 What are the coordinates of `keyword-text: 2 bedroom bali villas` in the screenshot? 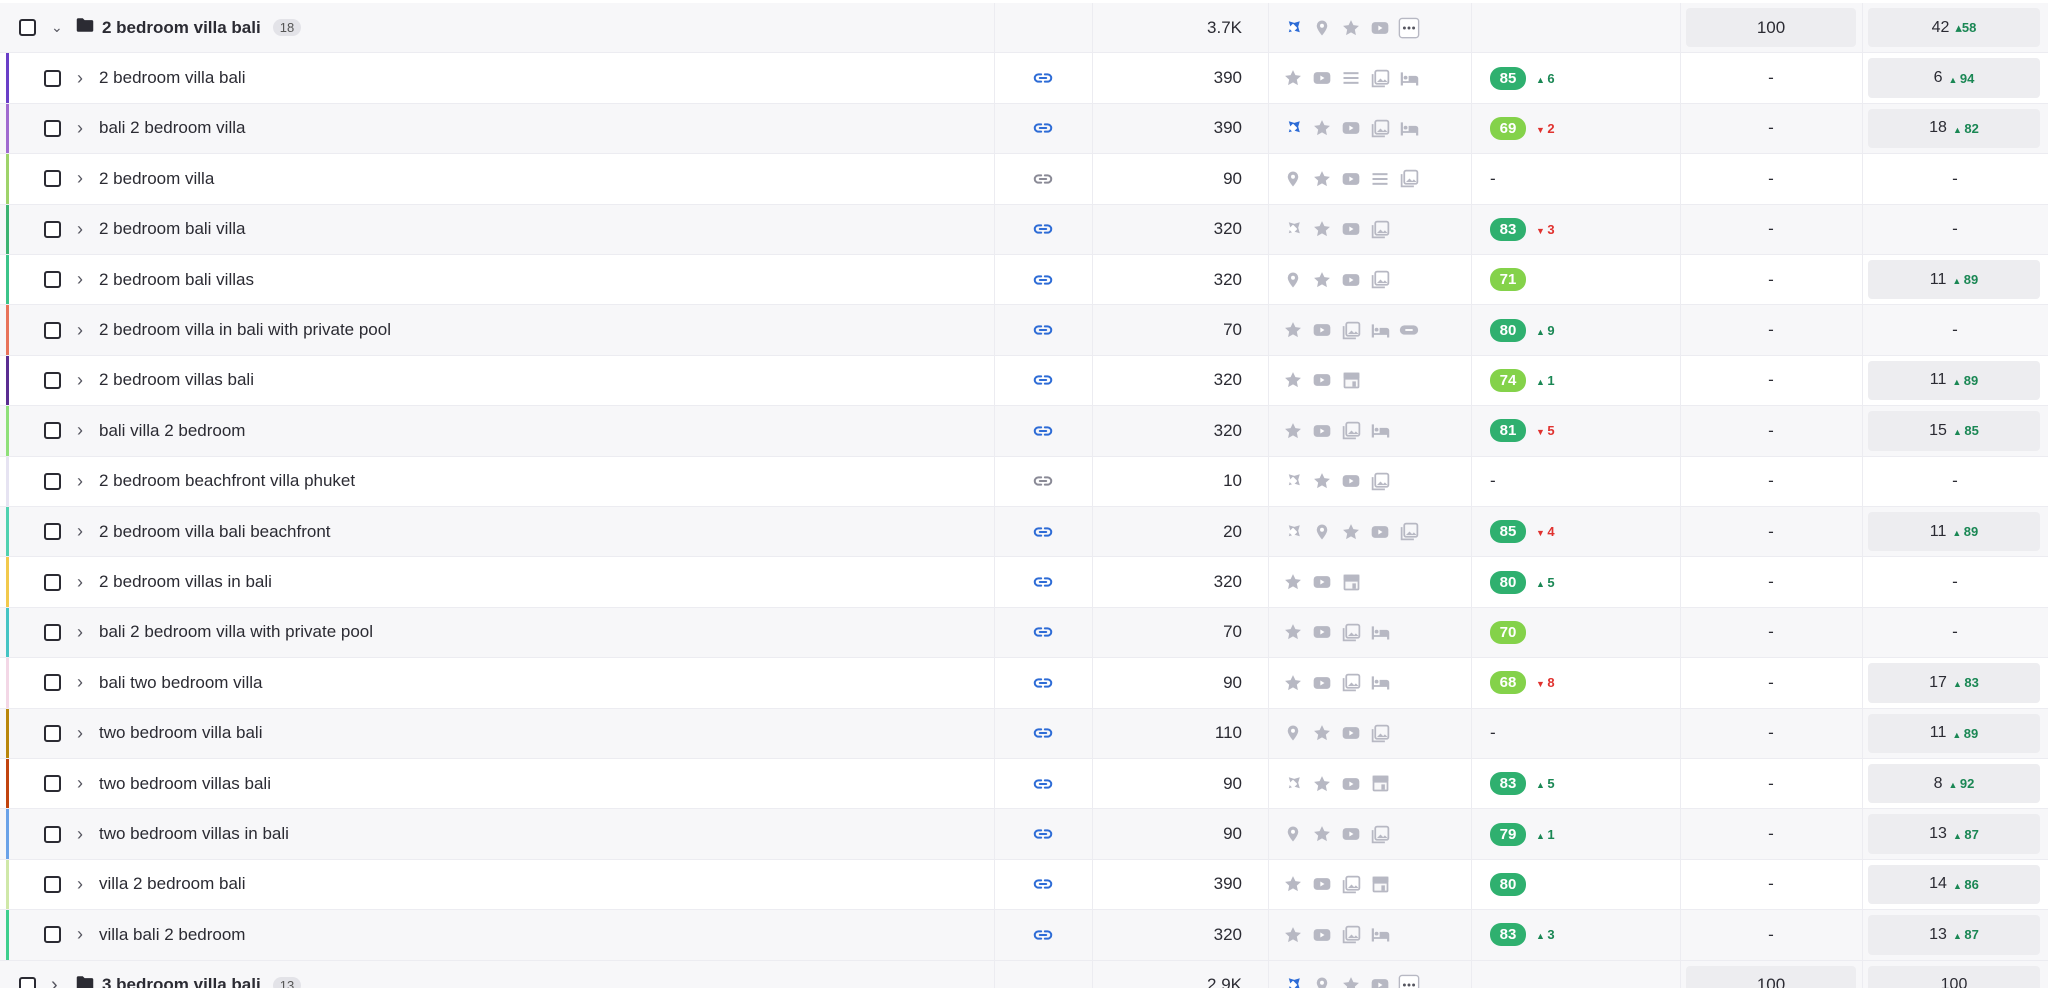 It's located at (176, 279).